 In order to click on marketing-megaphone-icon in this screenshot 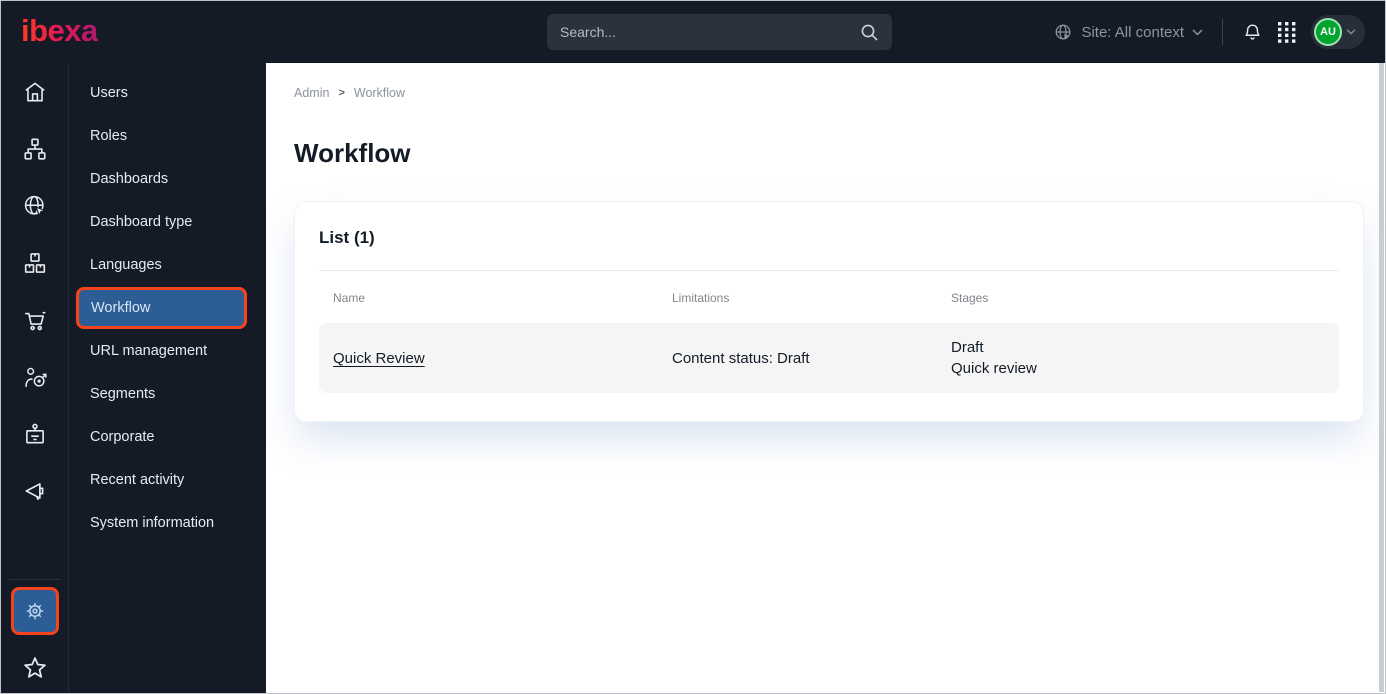, I will do `click(35, 490)`.